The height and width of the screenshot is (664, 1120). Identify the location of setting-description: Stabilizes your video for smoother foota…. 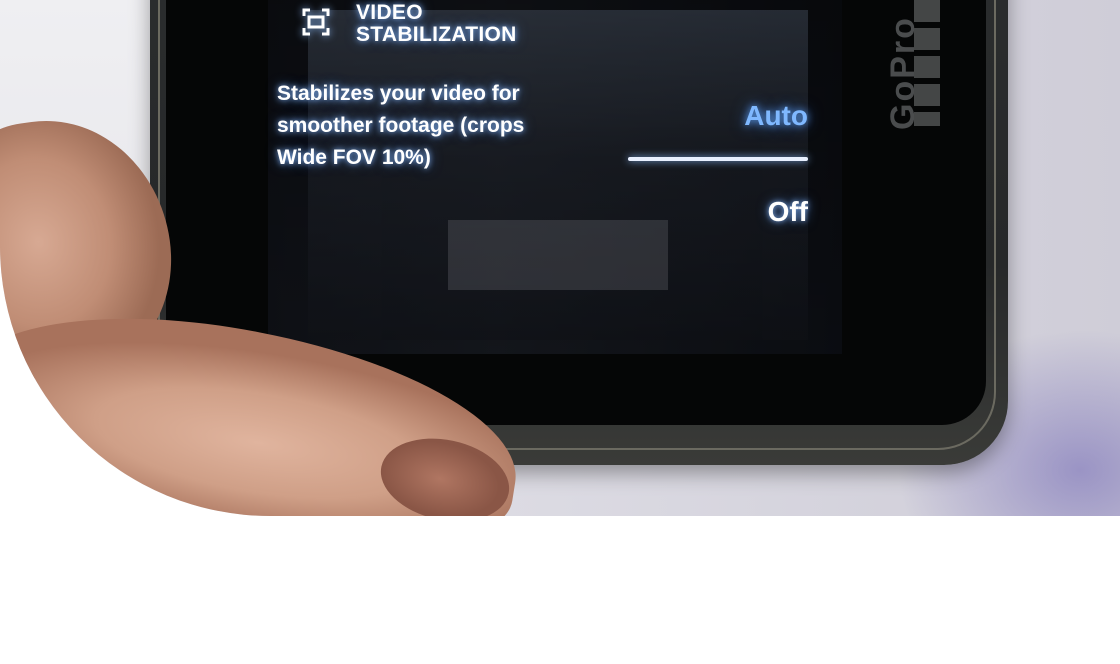
(427, 126).